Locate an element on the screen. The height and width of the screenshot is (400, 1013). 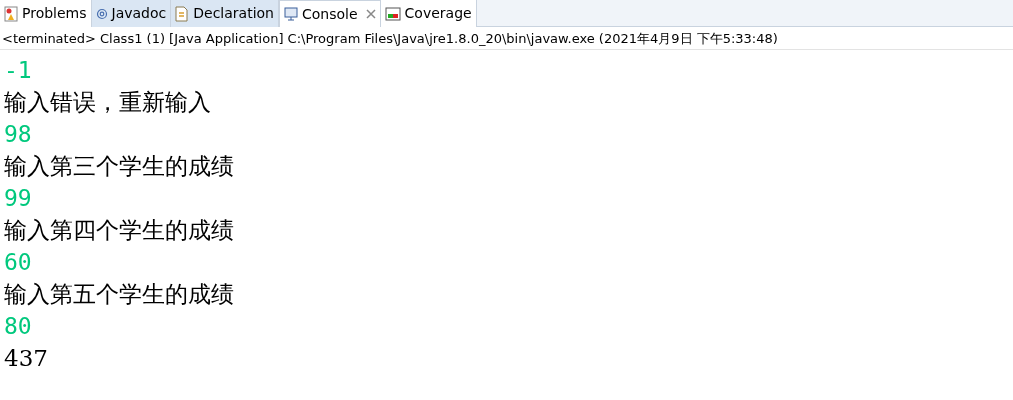
coverage-icon is located at coordinates (392, 13).